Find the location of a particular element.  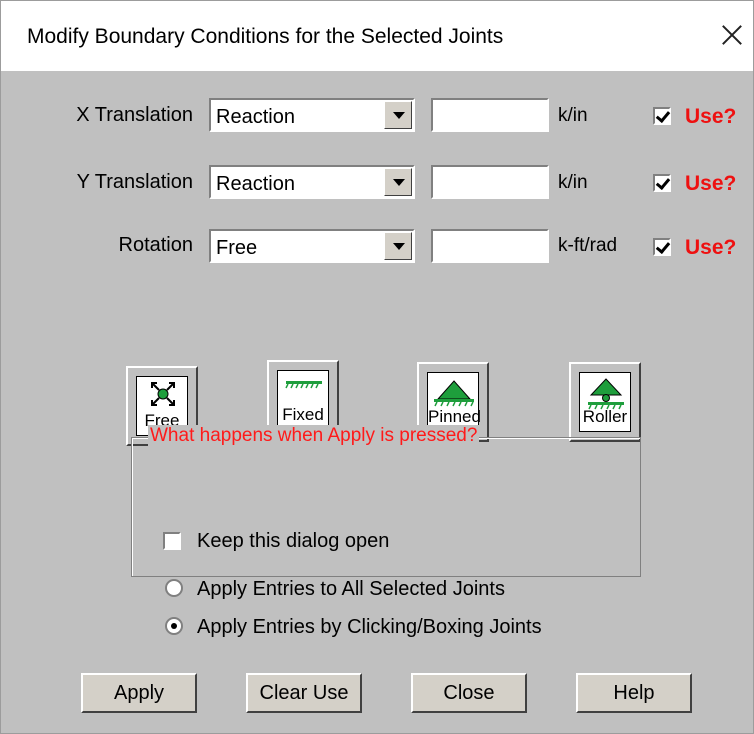

help-button-label: Help is located at coordinates (634, 693).